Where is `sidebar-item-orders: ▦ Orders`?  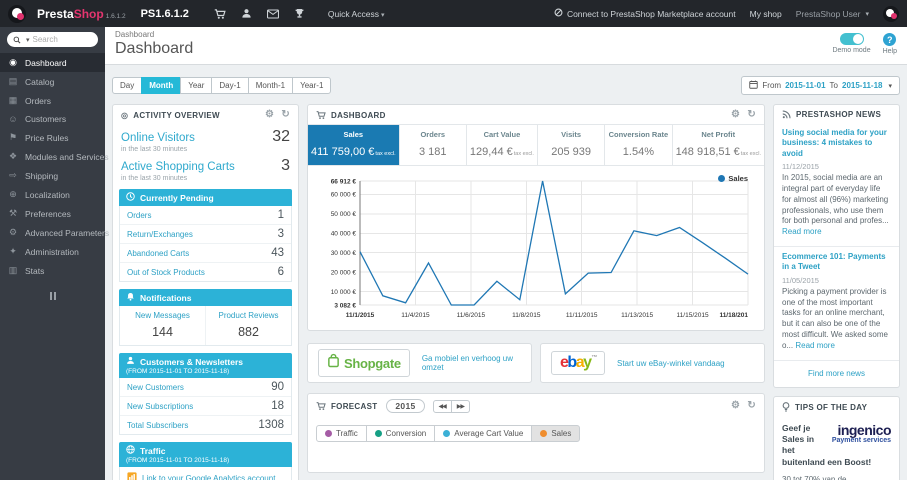 sidebar-item-orders: ▦ Orders is located at coordinates (52, 100).